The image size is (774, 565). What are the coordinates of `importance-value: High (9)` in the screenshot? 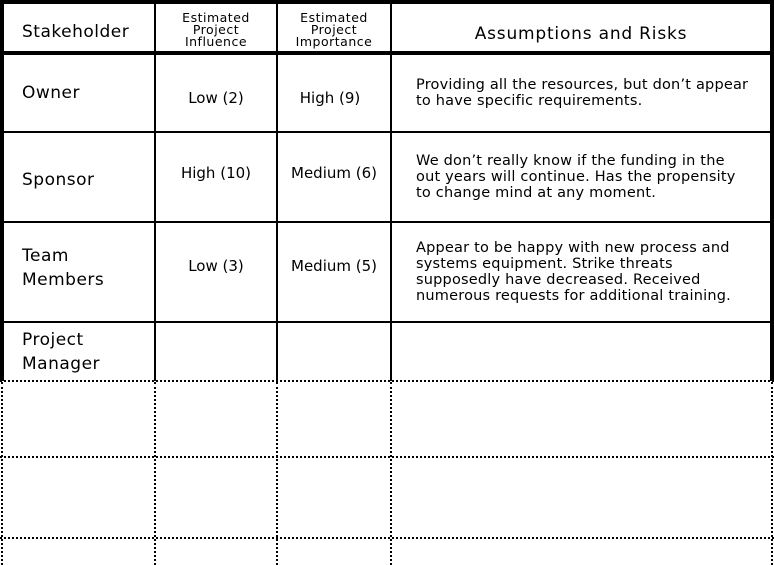 It's located at (330, 98).